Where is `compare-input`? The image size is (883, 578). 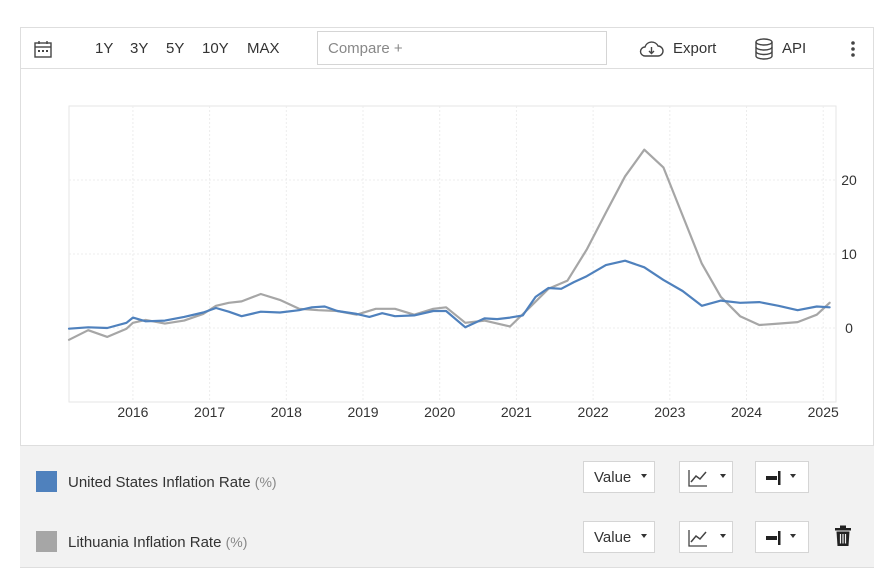 compare-input is located at coordinates (462, 48).